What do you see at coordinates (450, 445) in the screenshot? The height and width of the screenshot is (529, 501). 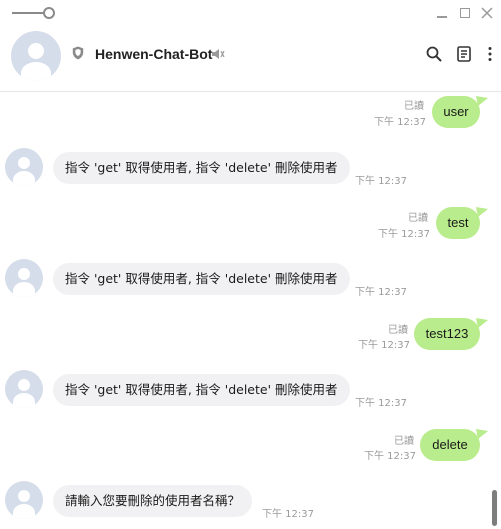 I see `outgoing-bubble: delete` at bounding box center [450, 445].